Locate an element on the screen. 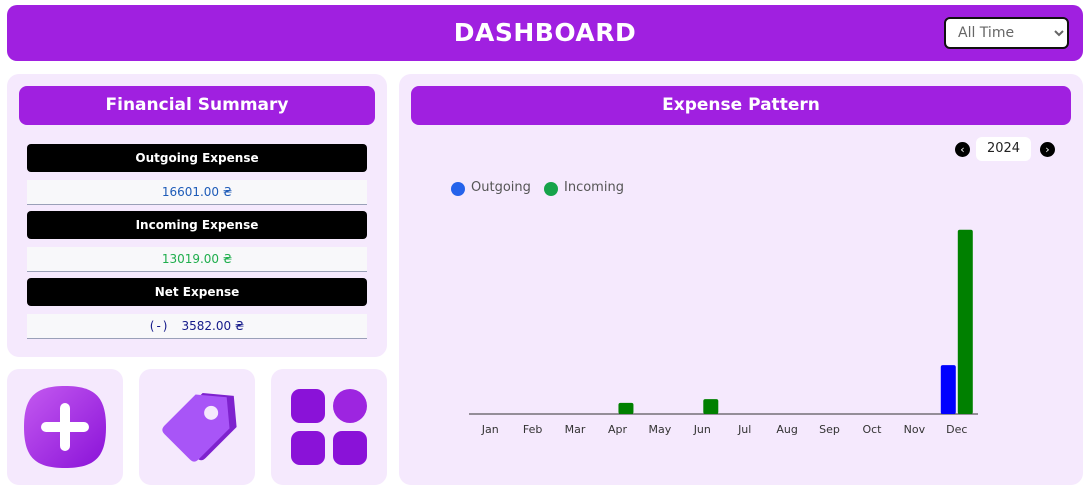 Image resolution: width=1092 pixels, height=496 pixels. x-tick-label-jul: Jul is located at coordinates (744, 429).